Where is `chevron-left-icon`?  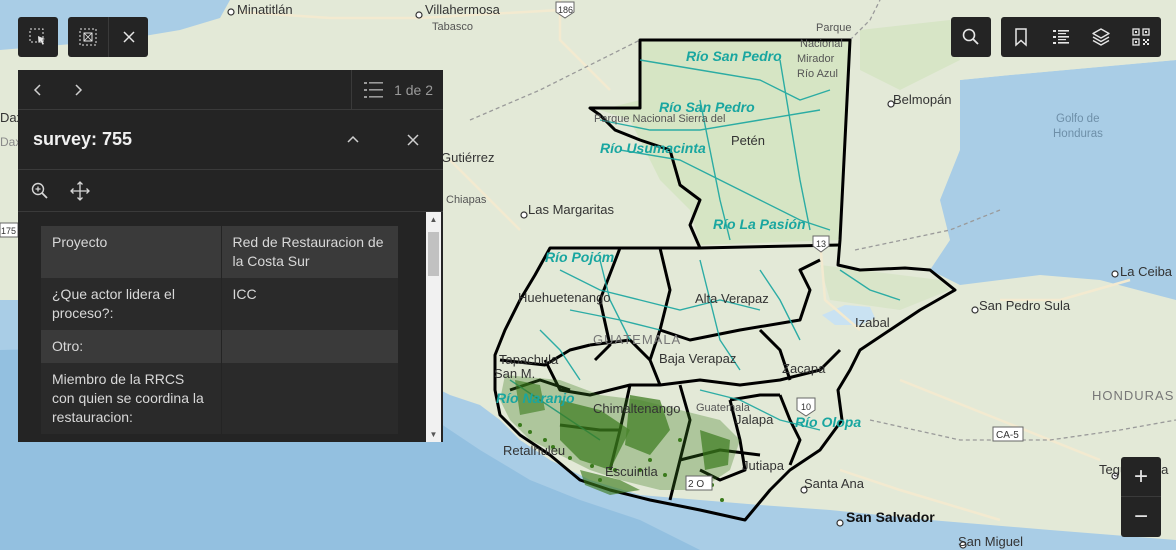 chevron-left-icon is located at coordinates (37, 89).